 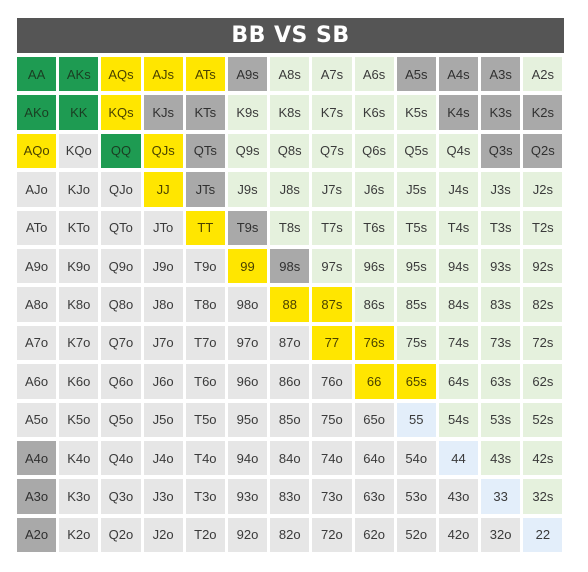 What do you see at coordinates (374, 419) in the screenshot?
I see `hand-cell-65o: 65o` at bounding box center [374, 419].